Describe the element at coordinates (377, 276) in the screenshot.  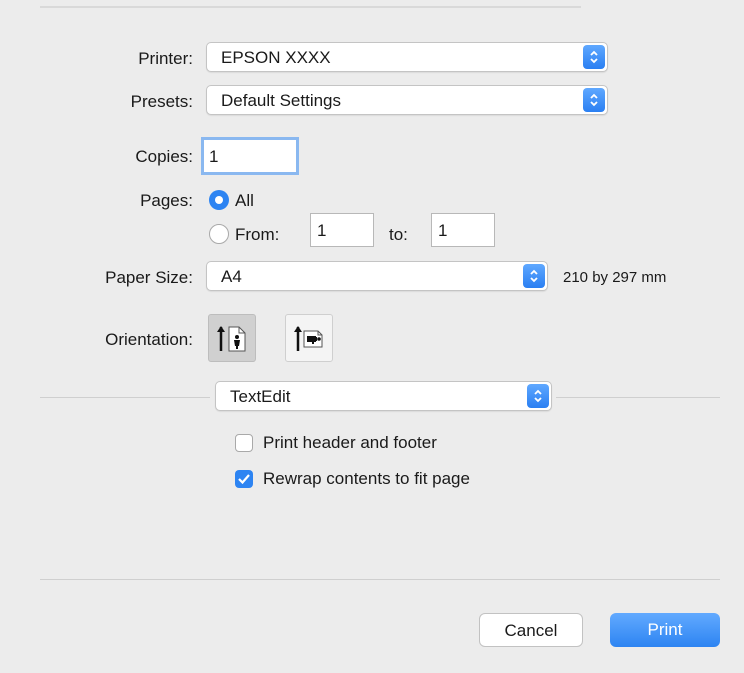
I see `paper-size-popup: A4` at that location.